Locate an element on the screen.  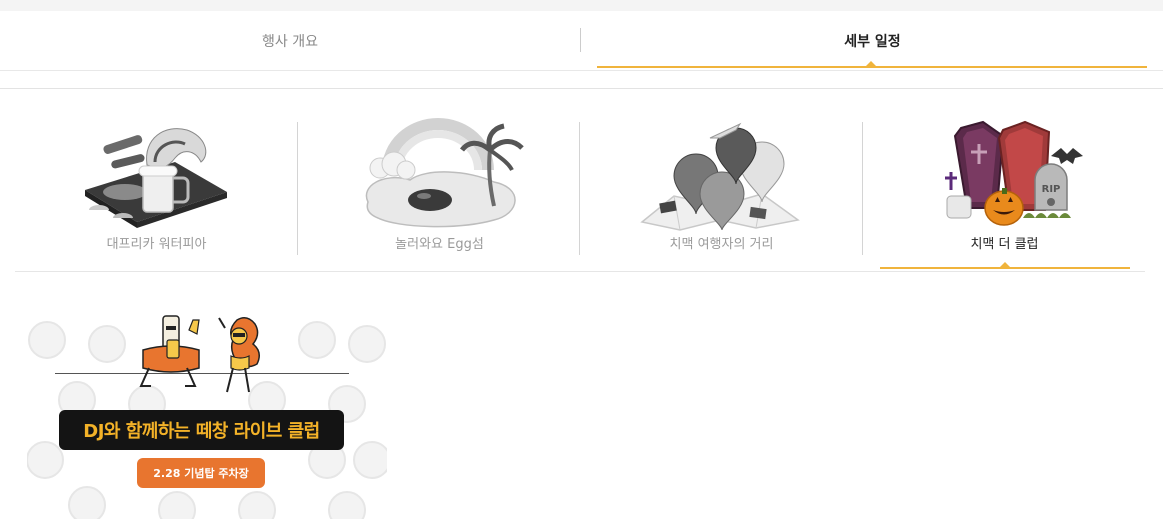
egg-island-icon is located at coordinates (444, 173).